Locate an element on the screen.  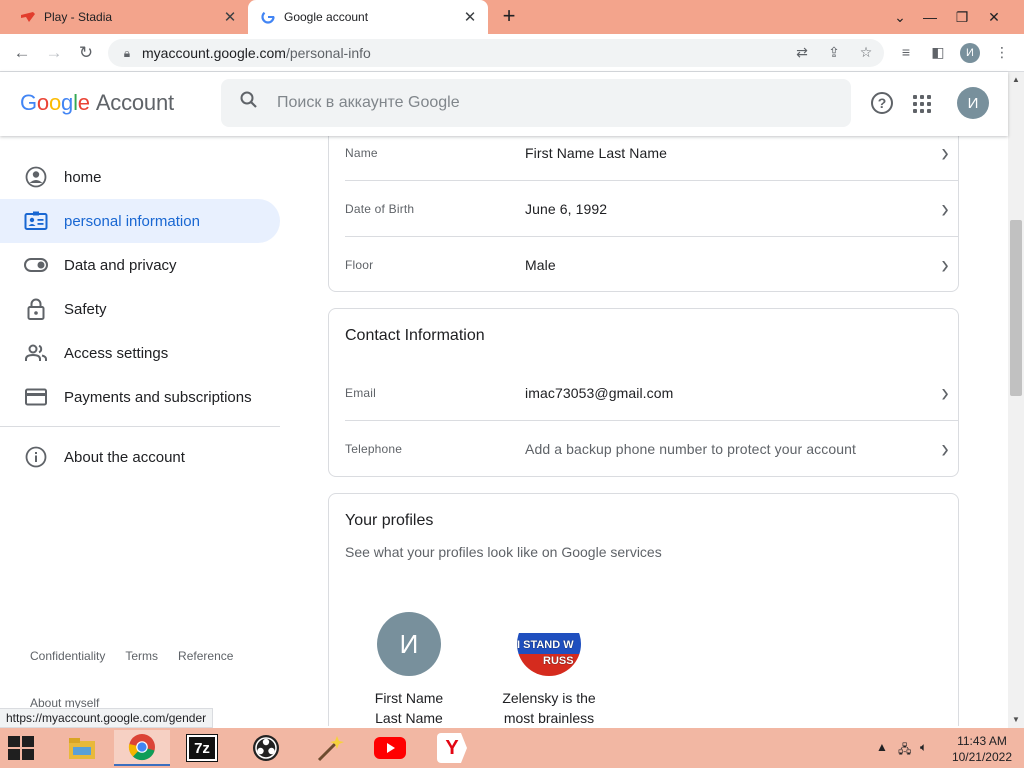
sidebar-item-access-settings: Access settings is located at coordinates (140, 353).